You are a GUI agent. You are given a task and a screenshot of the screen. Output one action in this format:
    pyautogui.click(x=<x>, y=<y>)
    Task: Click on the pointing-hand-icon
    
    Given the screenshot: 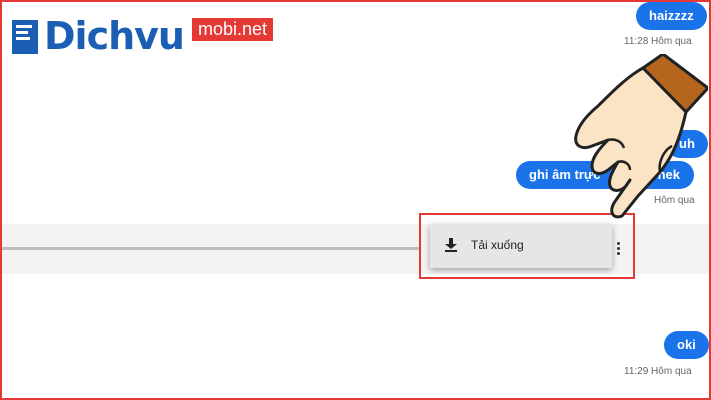 What is the action you would take?
    pyautogui.click(x=641, y=136)
    